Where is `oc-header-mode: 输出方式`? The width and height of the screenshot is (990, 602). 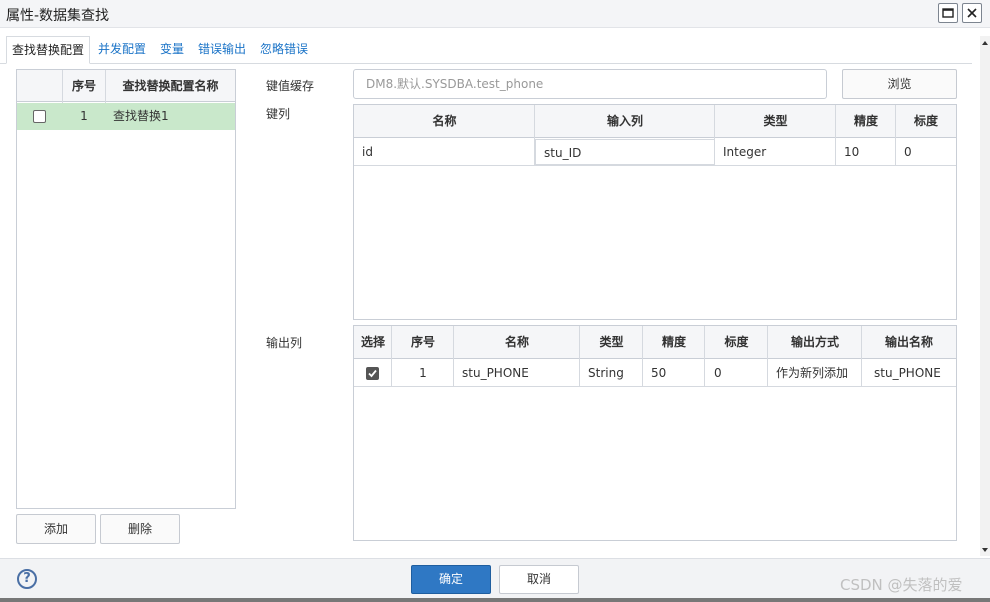 oc-header-mode: 输出方式 is located at coordinates (814, 342).